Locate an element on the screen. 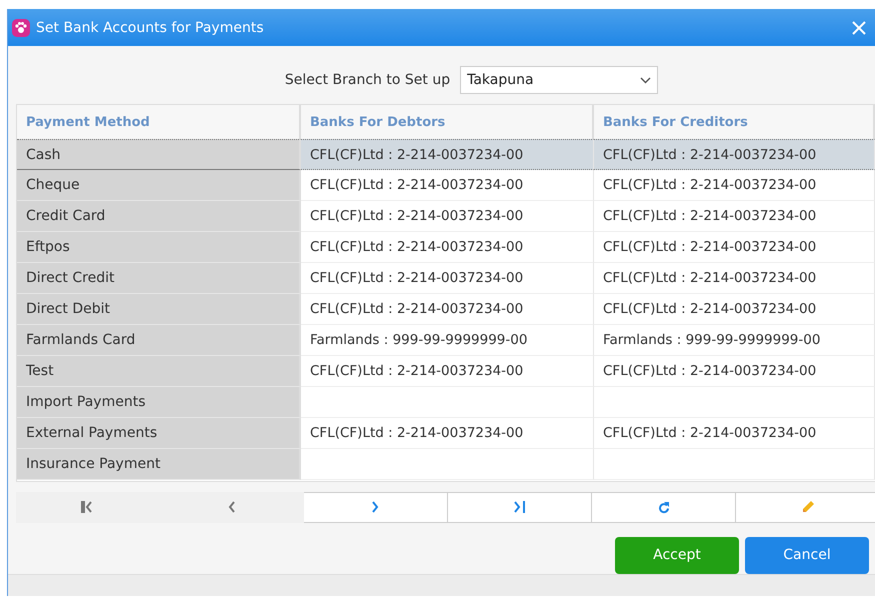  pencil-icon is located at coordinates (807, 507).